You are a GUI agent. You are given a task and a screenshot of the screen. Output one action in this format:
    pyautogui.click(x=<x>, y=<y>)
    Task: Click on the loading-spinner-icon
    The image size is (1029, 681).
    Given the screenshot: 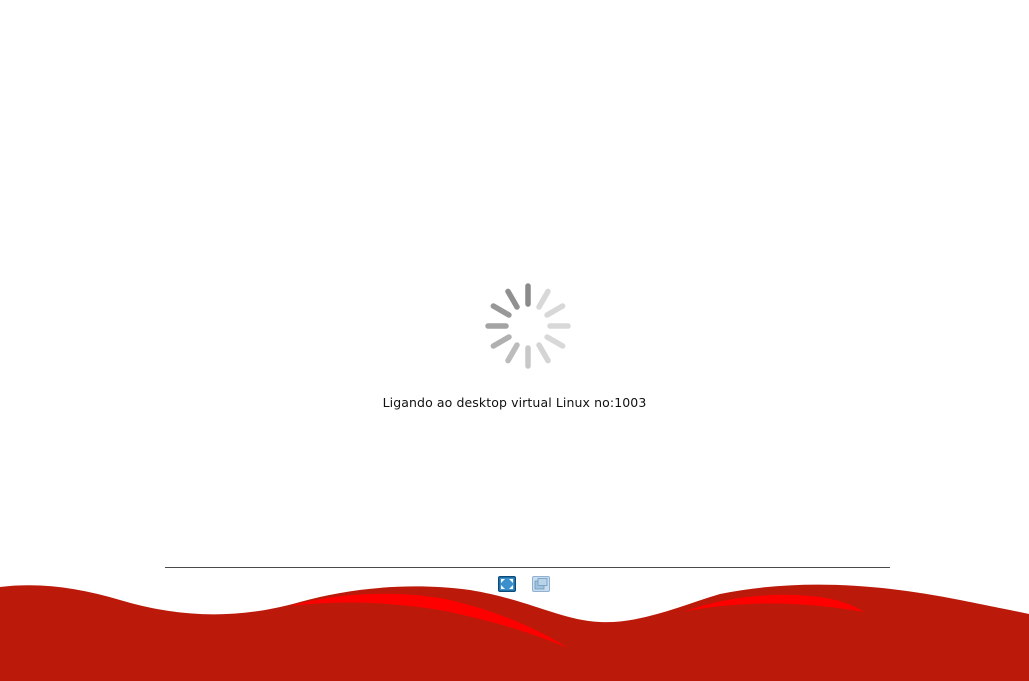 What is the action you would take?
    pyautogui.click(x=528, y=326)
    